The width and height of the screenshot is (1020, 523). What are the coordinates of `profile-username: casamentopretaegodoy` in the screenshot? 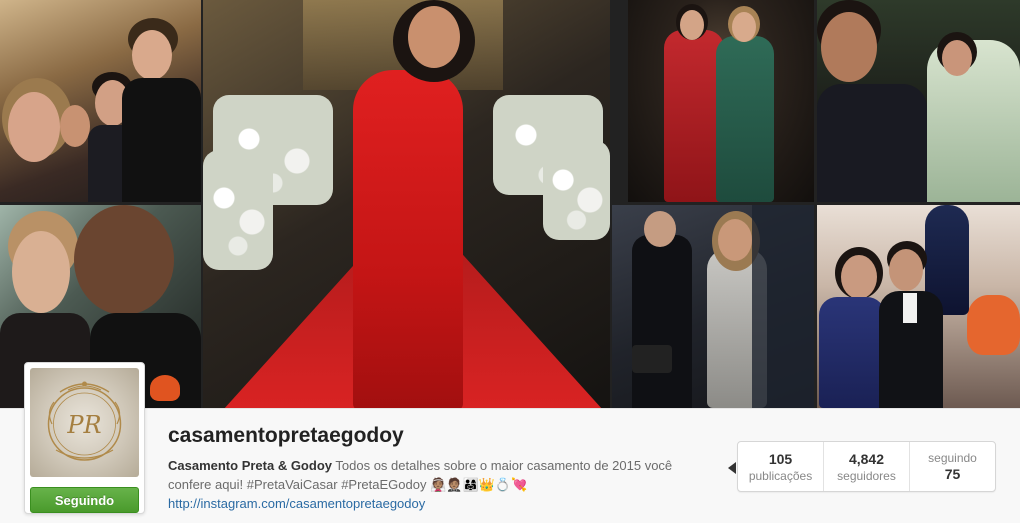 It's located at (286, 435).